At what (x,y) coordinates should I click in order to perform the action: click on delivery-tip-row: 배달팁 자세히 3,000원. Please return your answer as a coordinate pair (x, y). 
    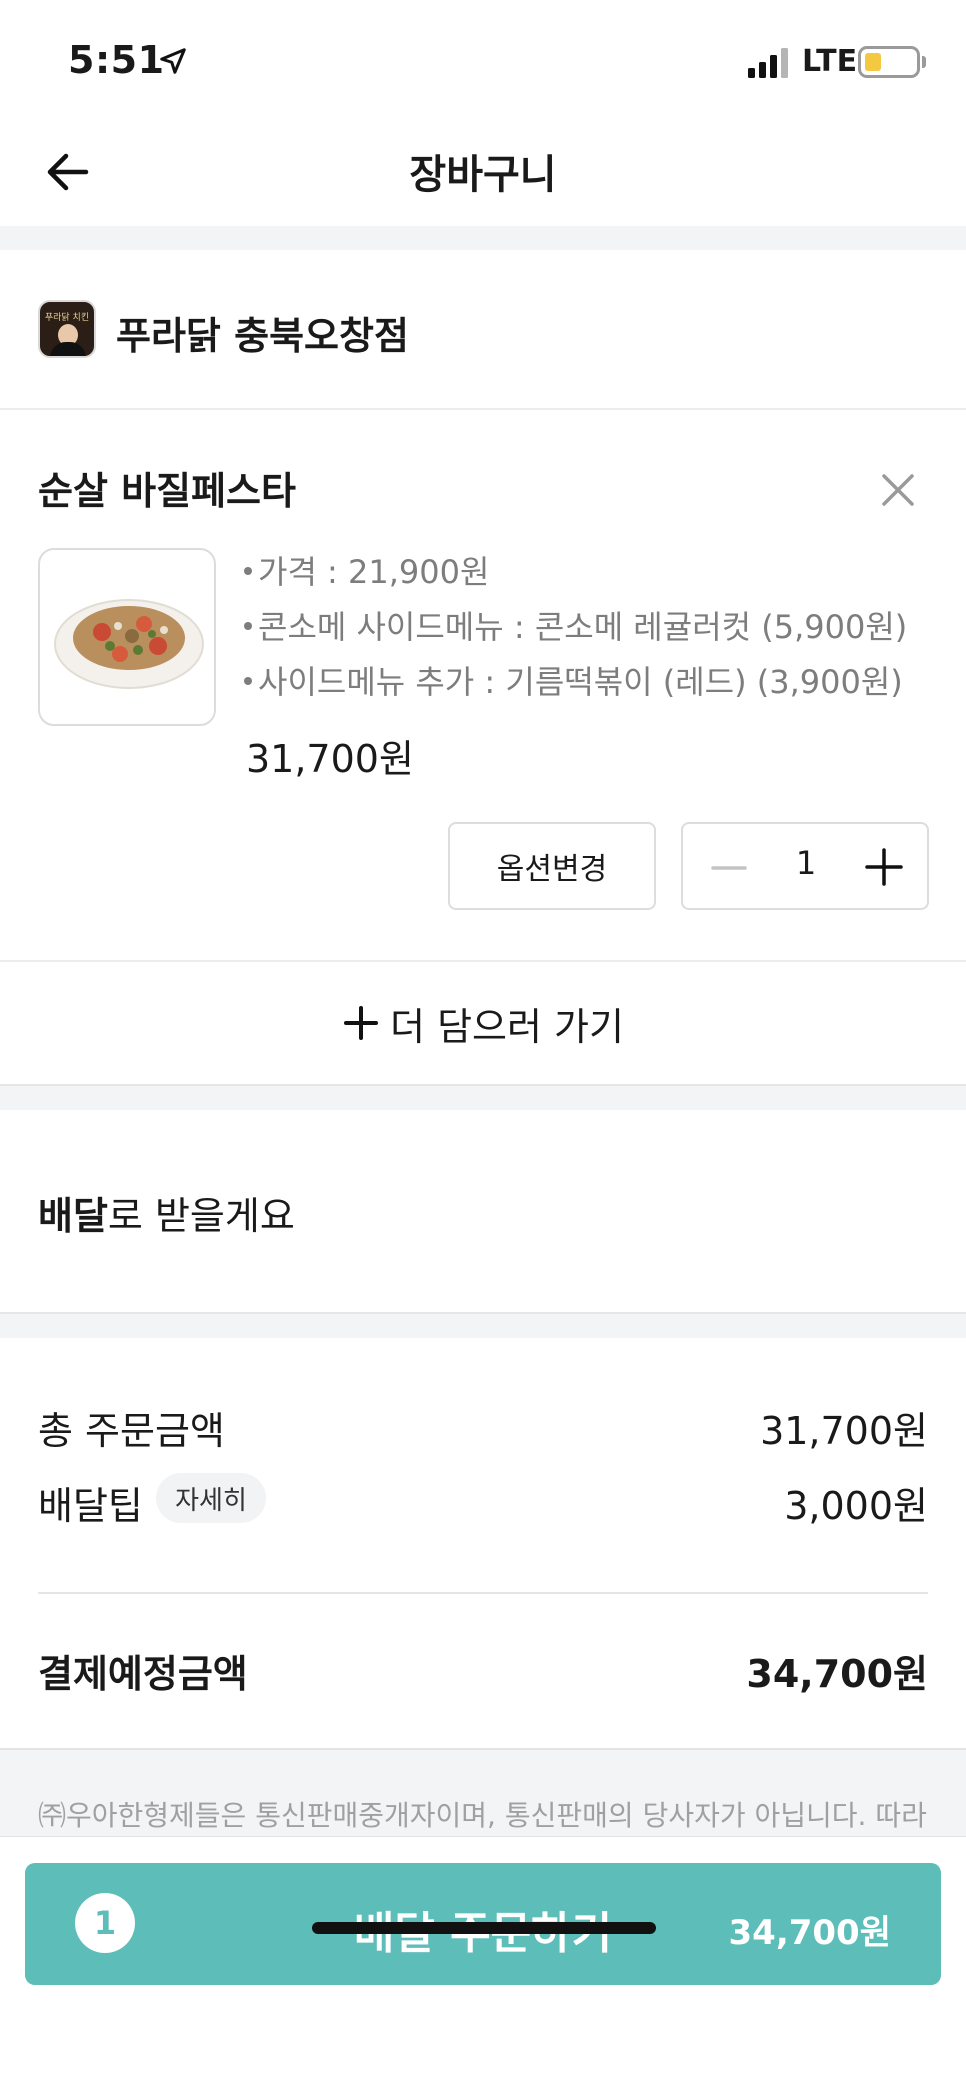
    Looking at the image, I should click on (483, 1504).